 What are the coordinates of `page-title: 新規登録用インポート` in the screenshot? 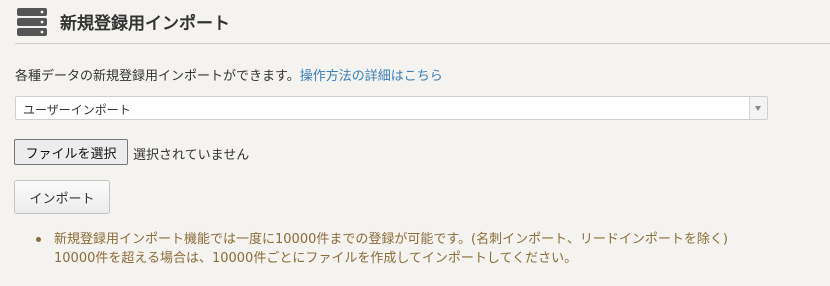 It's located at (145, 24).